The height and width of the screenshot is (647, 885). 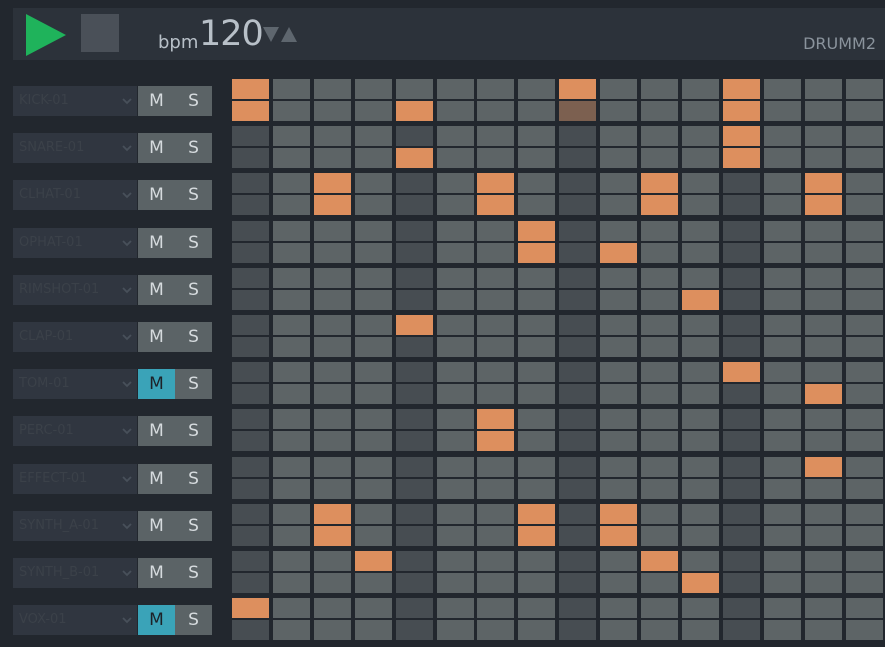 I want to click on bpm-down-button, so click(x=271, y=34).